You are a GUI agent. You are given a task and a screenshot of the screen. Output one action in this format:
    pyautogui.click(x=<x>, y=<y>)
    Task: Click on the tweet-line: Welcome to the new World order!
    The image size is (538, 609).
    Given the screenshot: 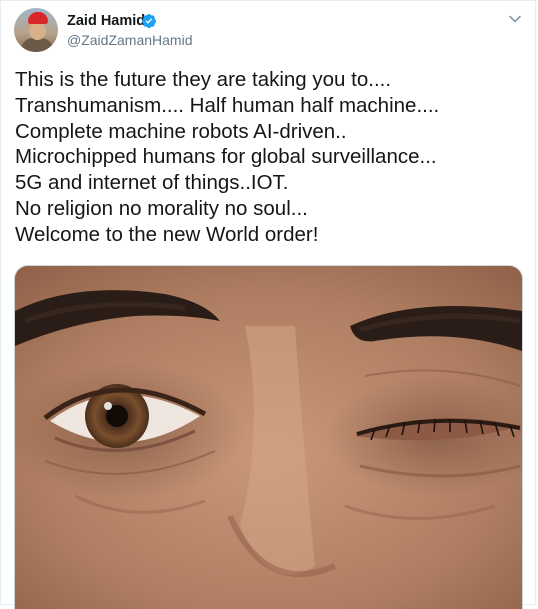 What is the action you would take?
    pyautogui.click(x=167, y=234)
    